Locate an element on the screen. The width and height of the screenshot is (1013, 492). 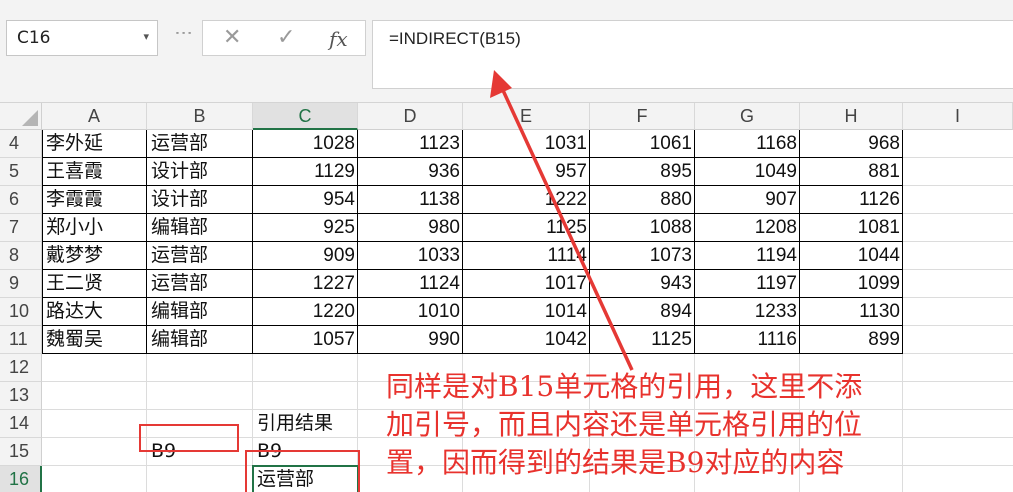
cell-value: 1010 is located at coordinates (410, 312).